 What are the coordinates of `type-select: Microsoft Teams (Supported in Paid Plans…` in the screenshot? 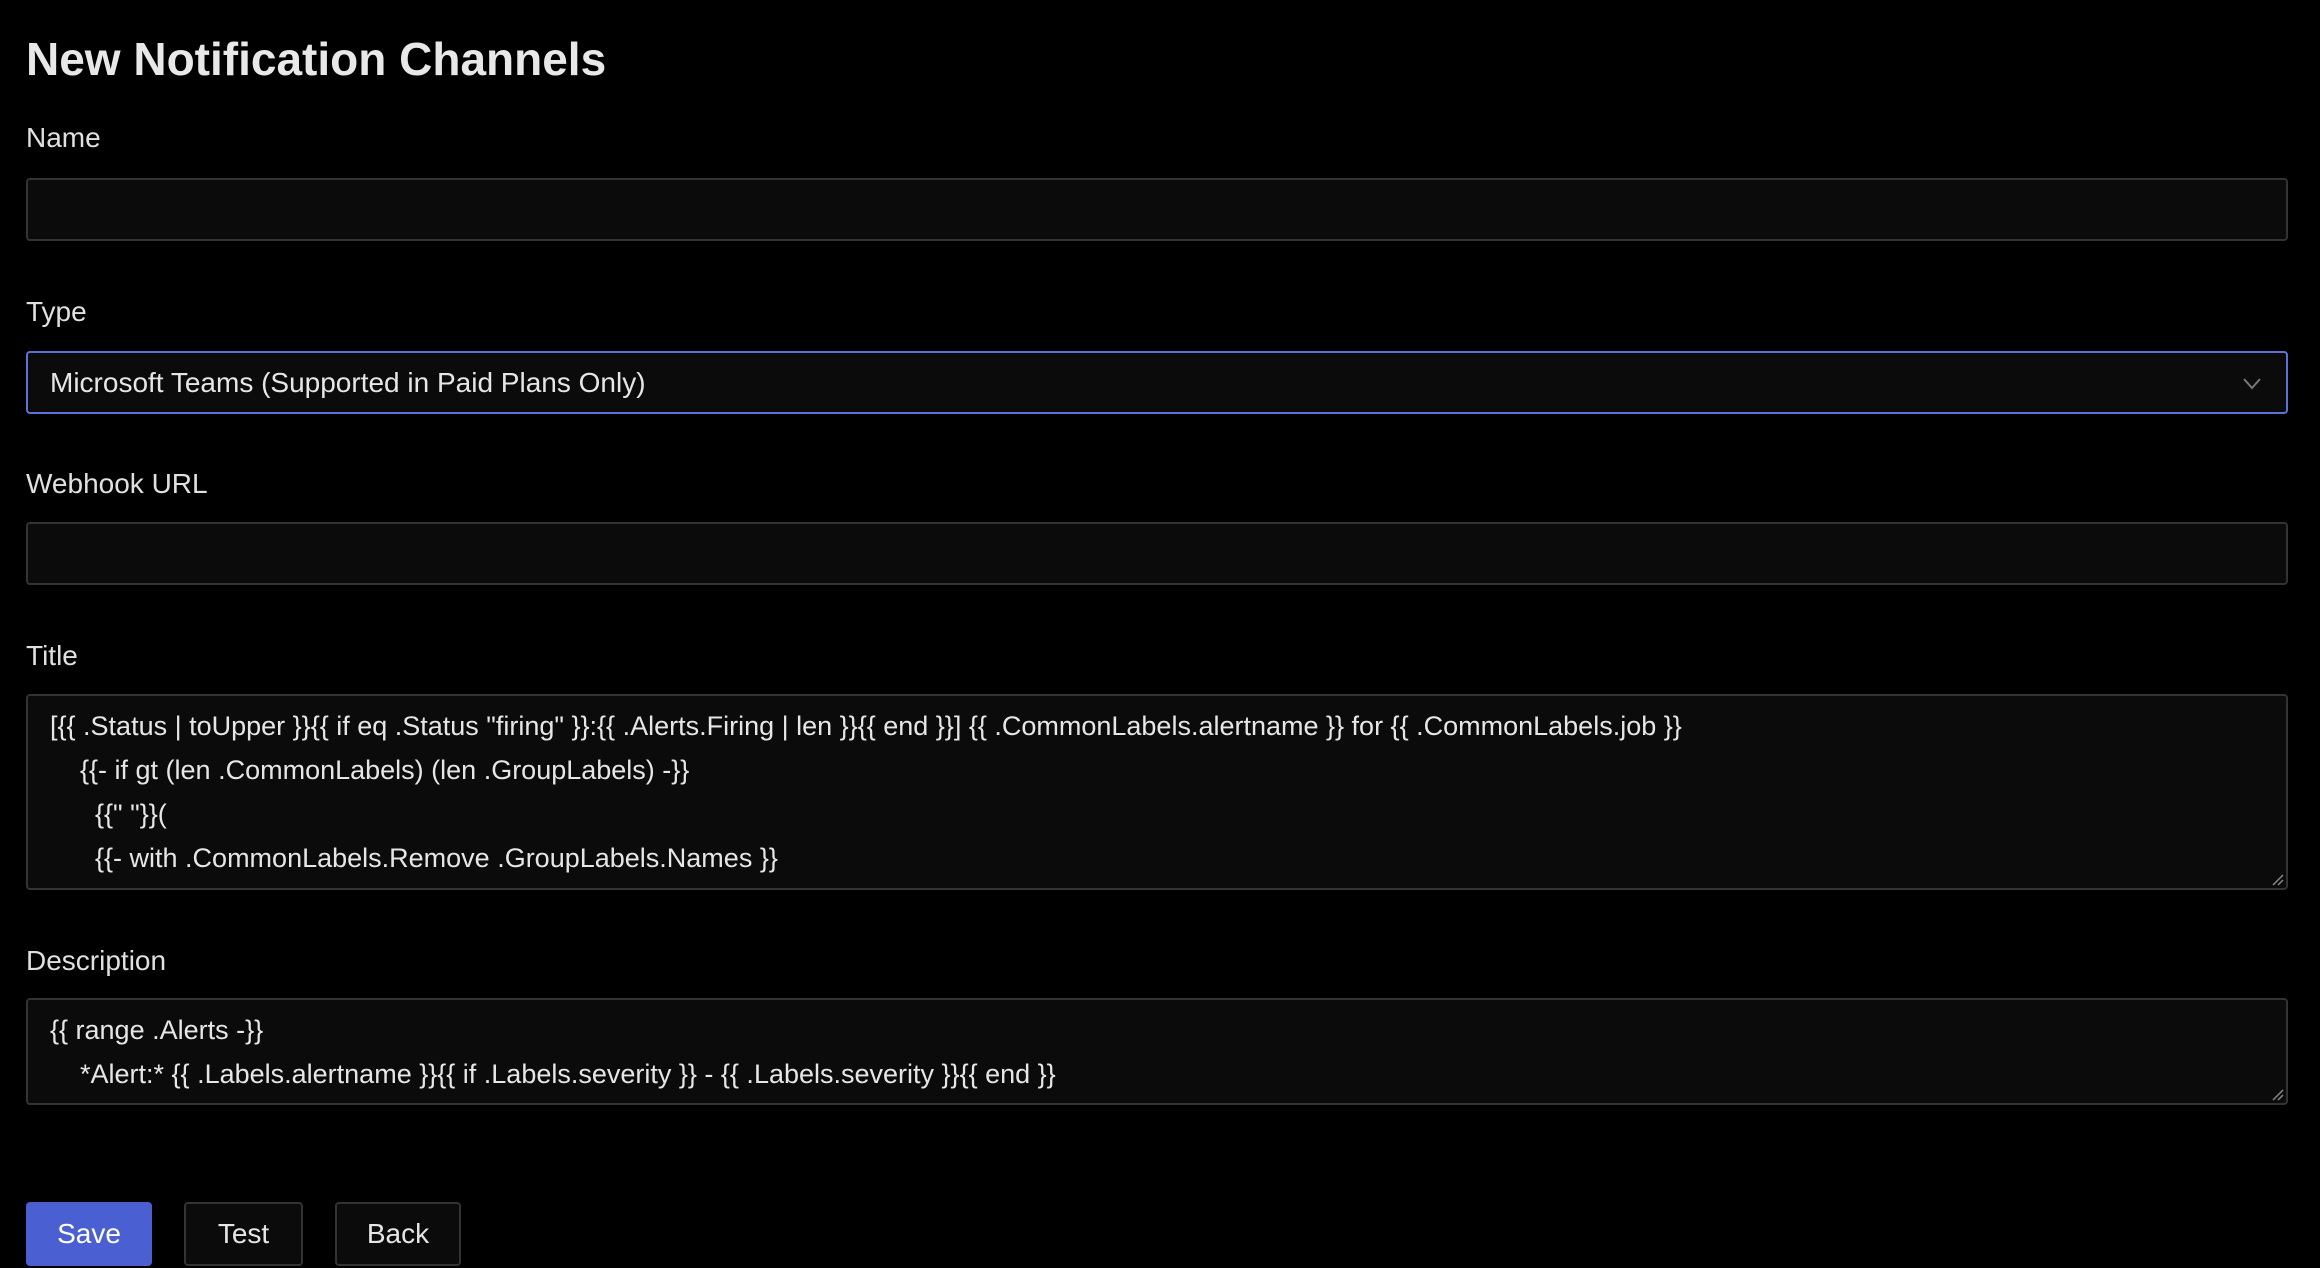 It's located at (1157, 382).